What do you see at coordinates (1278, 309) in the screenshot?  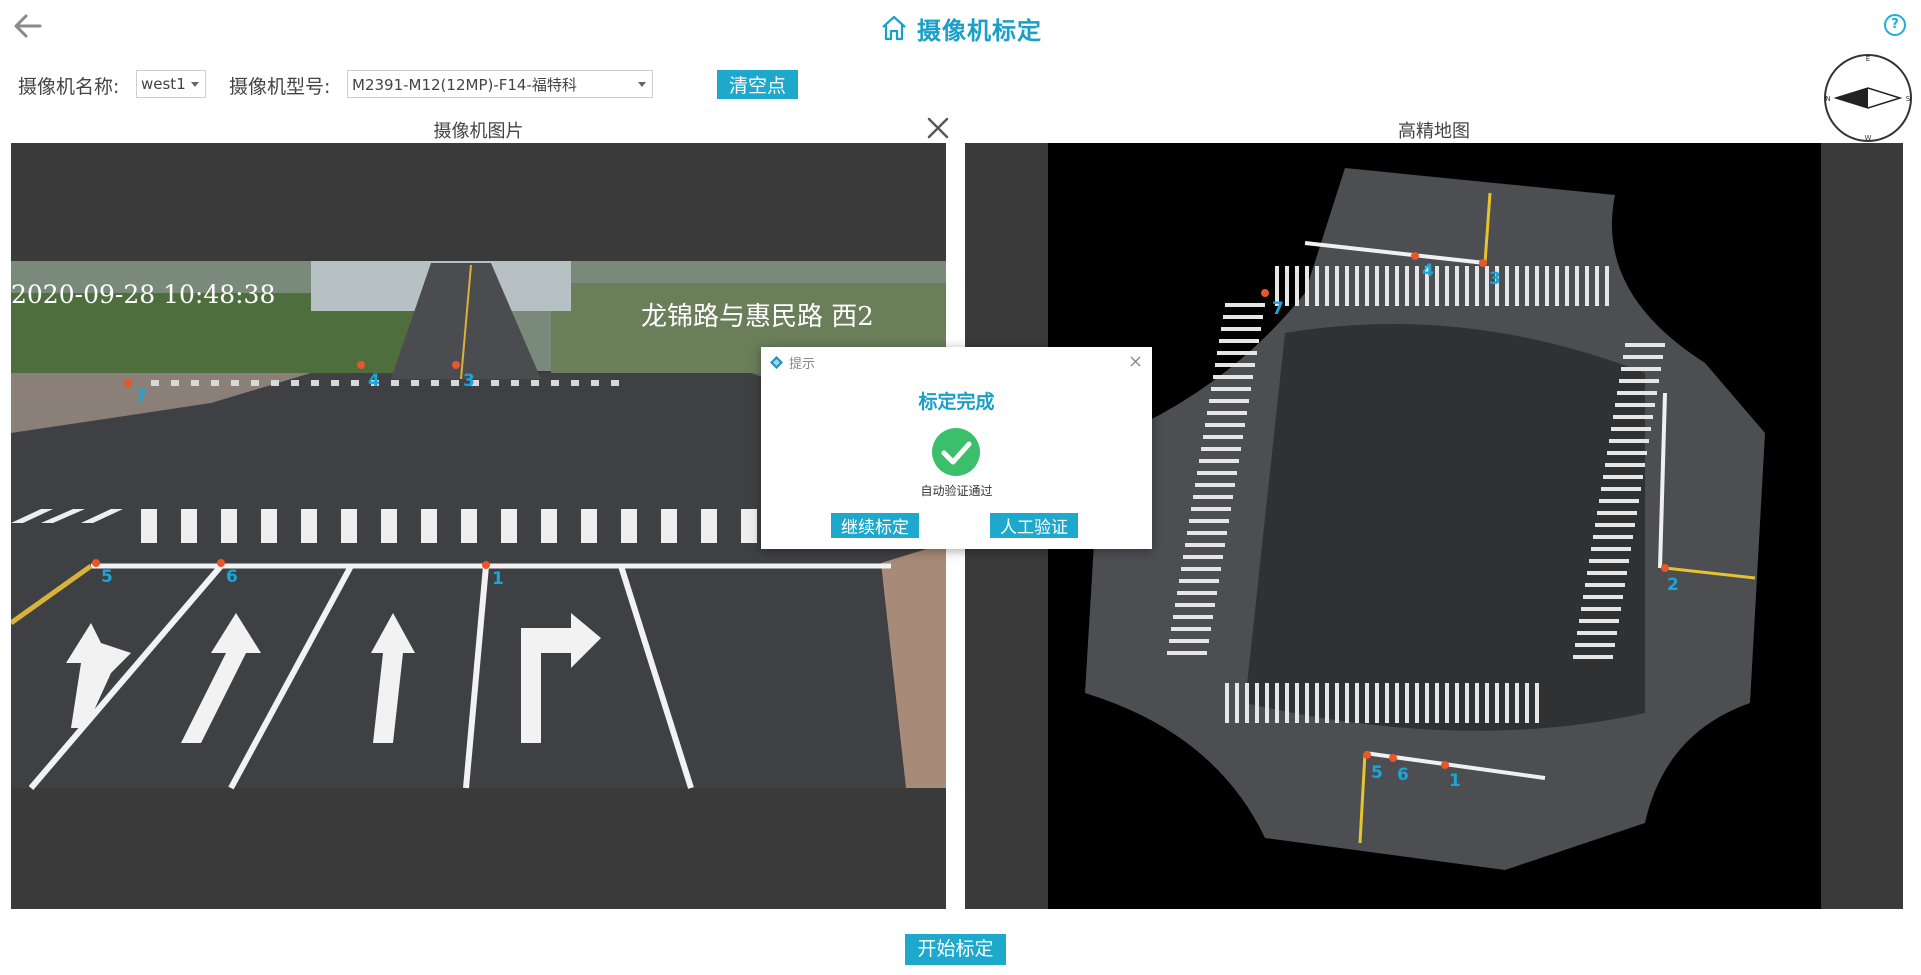 I see `map-point-label: 7` at bounding box center [1278, 309].